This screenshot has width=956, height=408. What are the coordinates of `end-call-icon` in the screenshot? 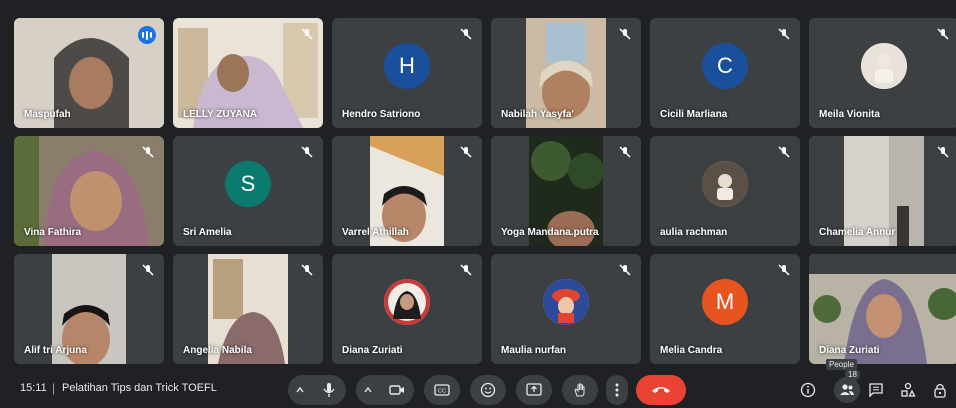 It's located at (661, 390).